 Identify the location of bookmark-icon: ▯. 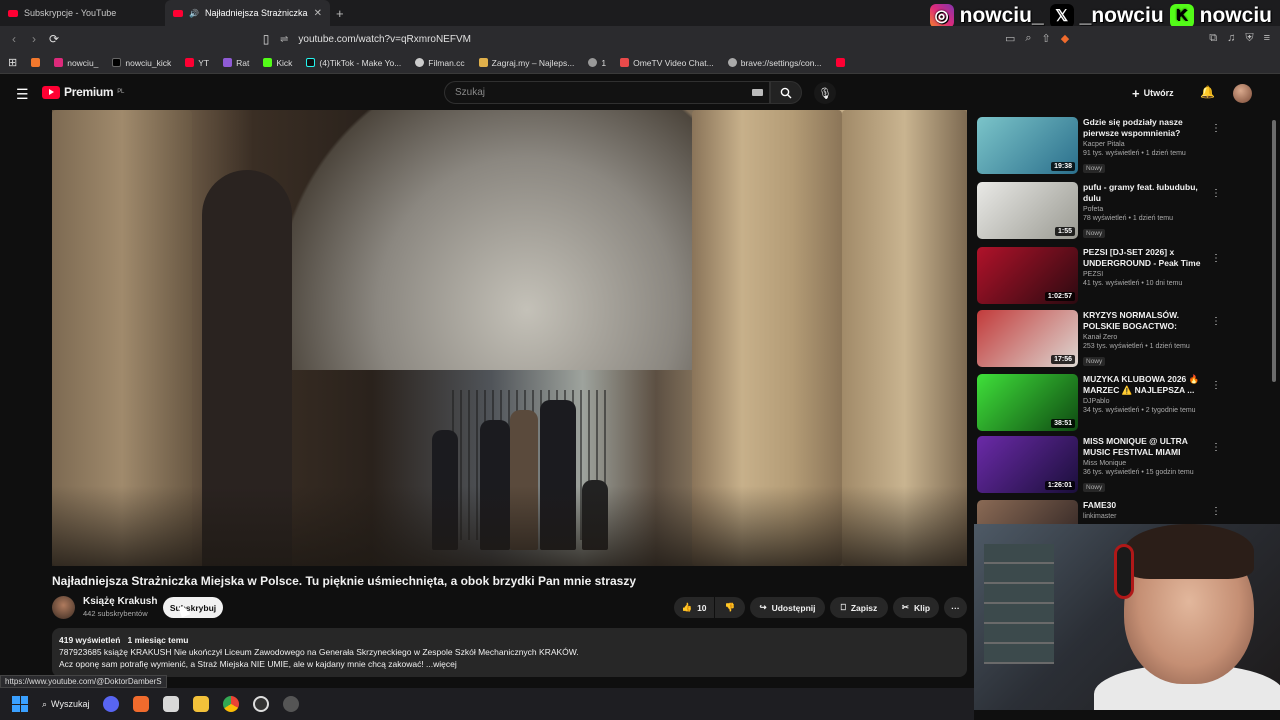
(266, 39).